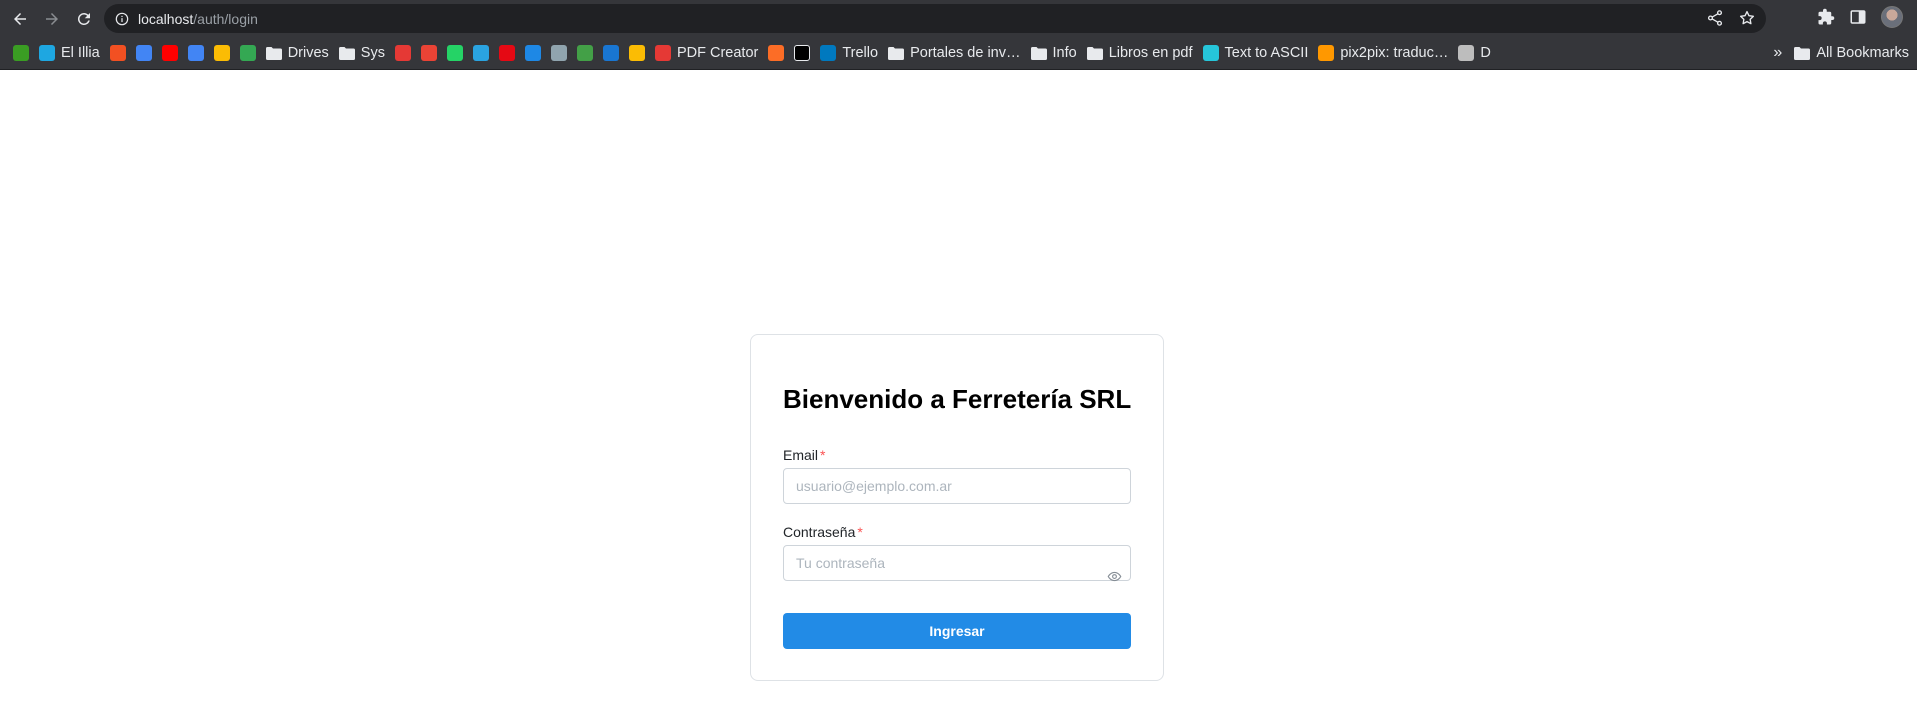 This screenshot has height=712, width=1917. I want to click on bookmark-item: D, so click(1474, 53).